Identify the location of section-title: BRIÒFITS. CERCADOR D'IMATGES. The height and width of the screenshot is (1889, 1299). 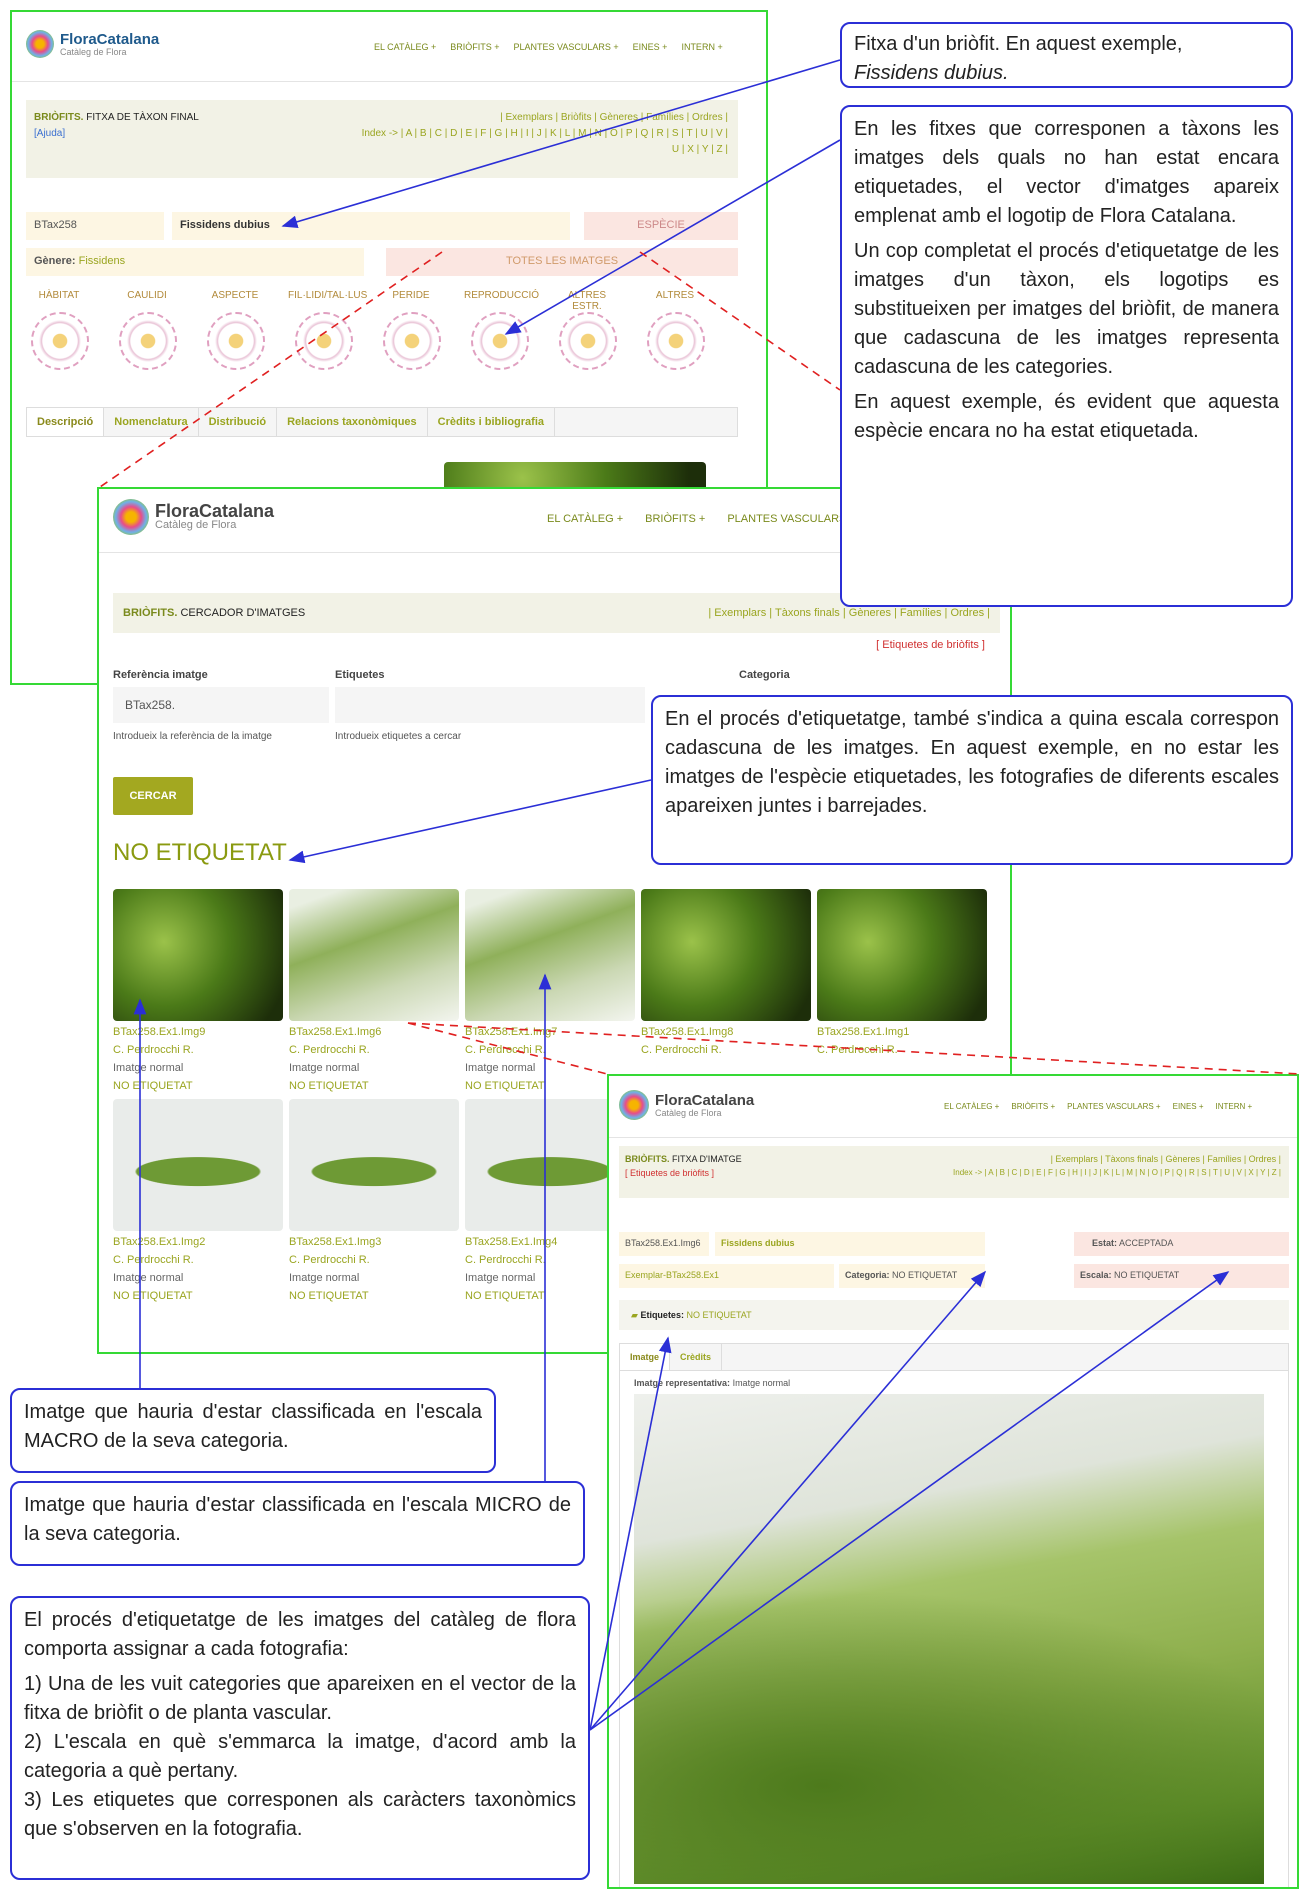
(214, 613).